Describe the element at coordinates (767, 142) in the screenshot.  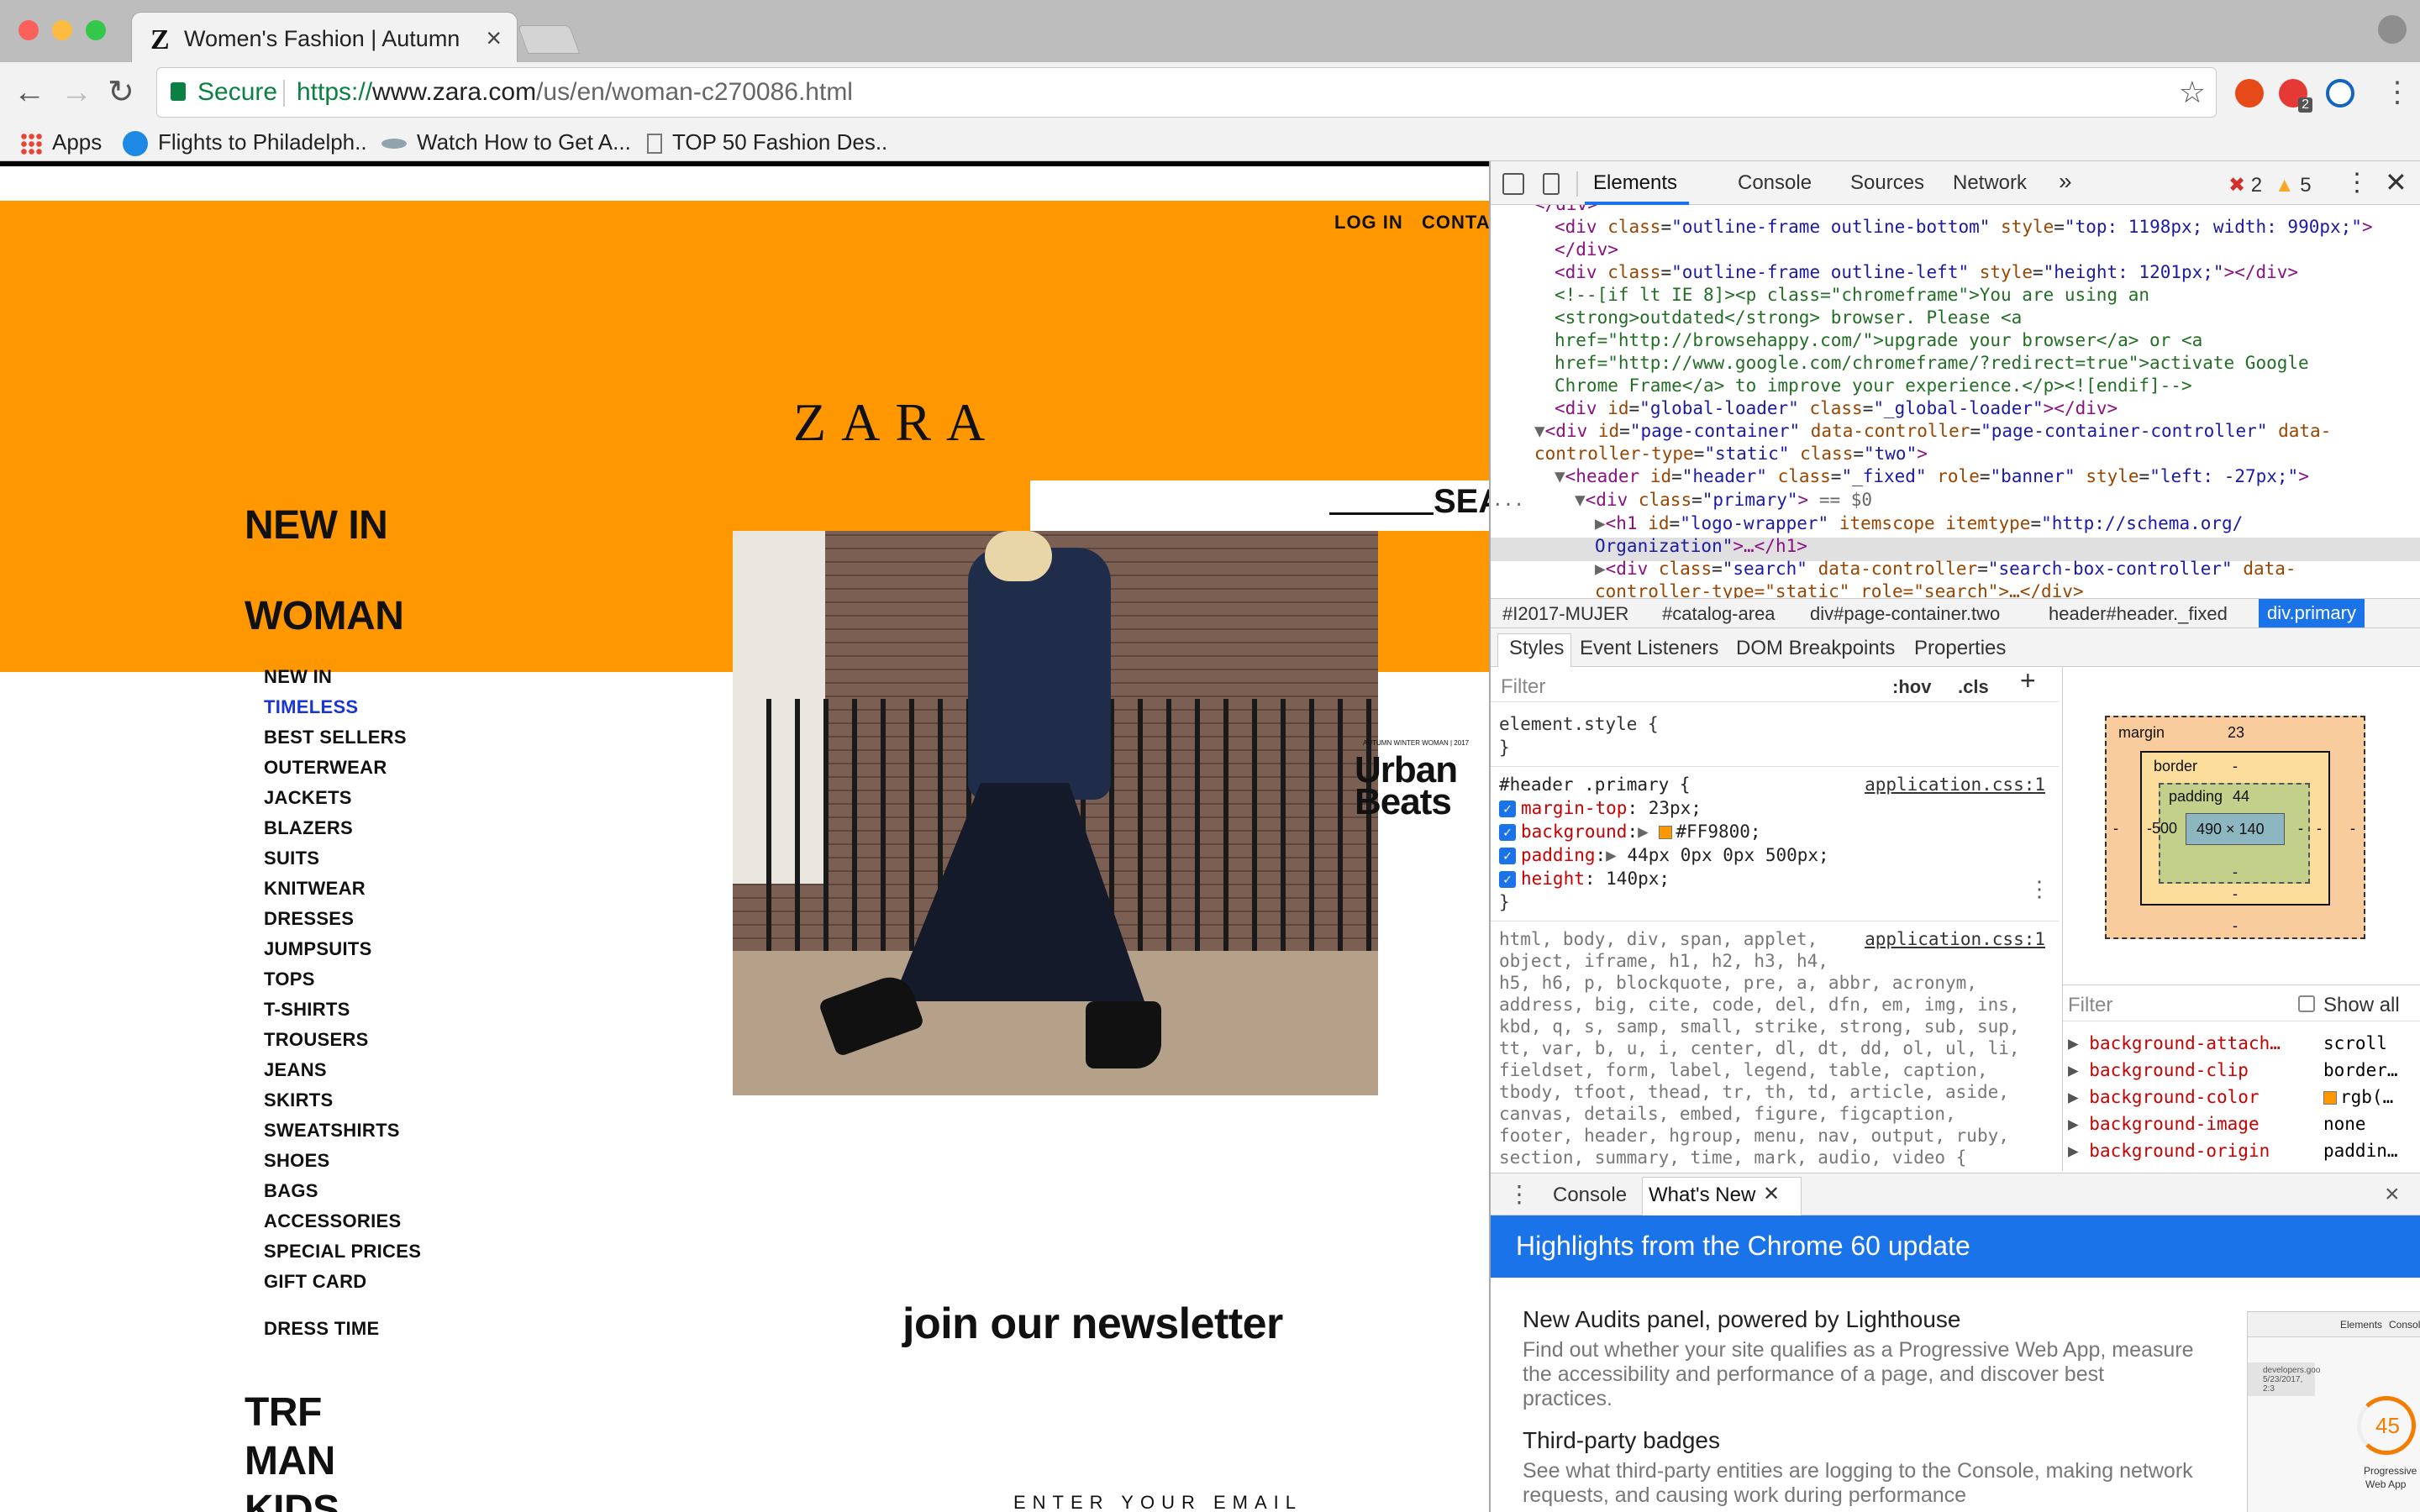
I see `bookmark-top50: TOP 50 Fashion Des..` at that location.